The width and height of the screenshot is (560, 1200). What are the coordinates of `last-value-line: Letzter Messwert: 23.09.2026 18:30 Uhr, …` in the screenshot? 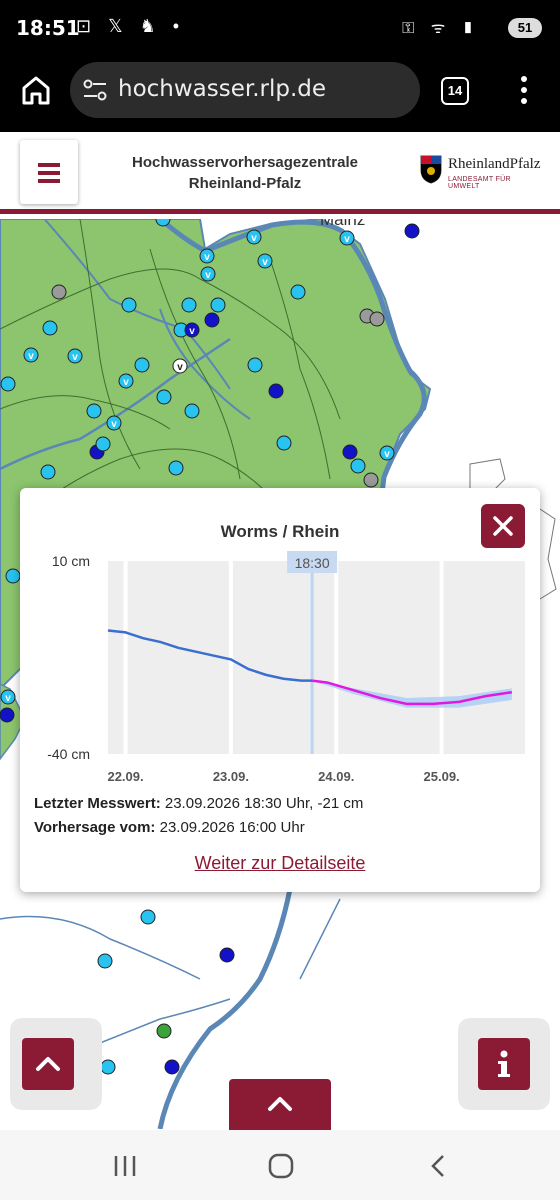 It's located at (198, 803).